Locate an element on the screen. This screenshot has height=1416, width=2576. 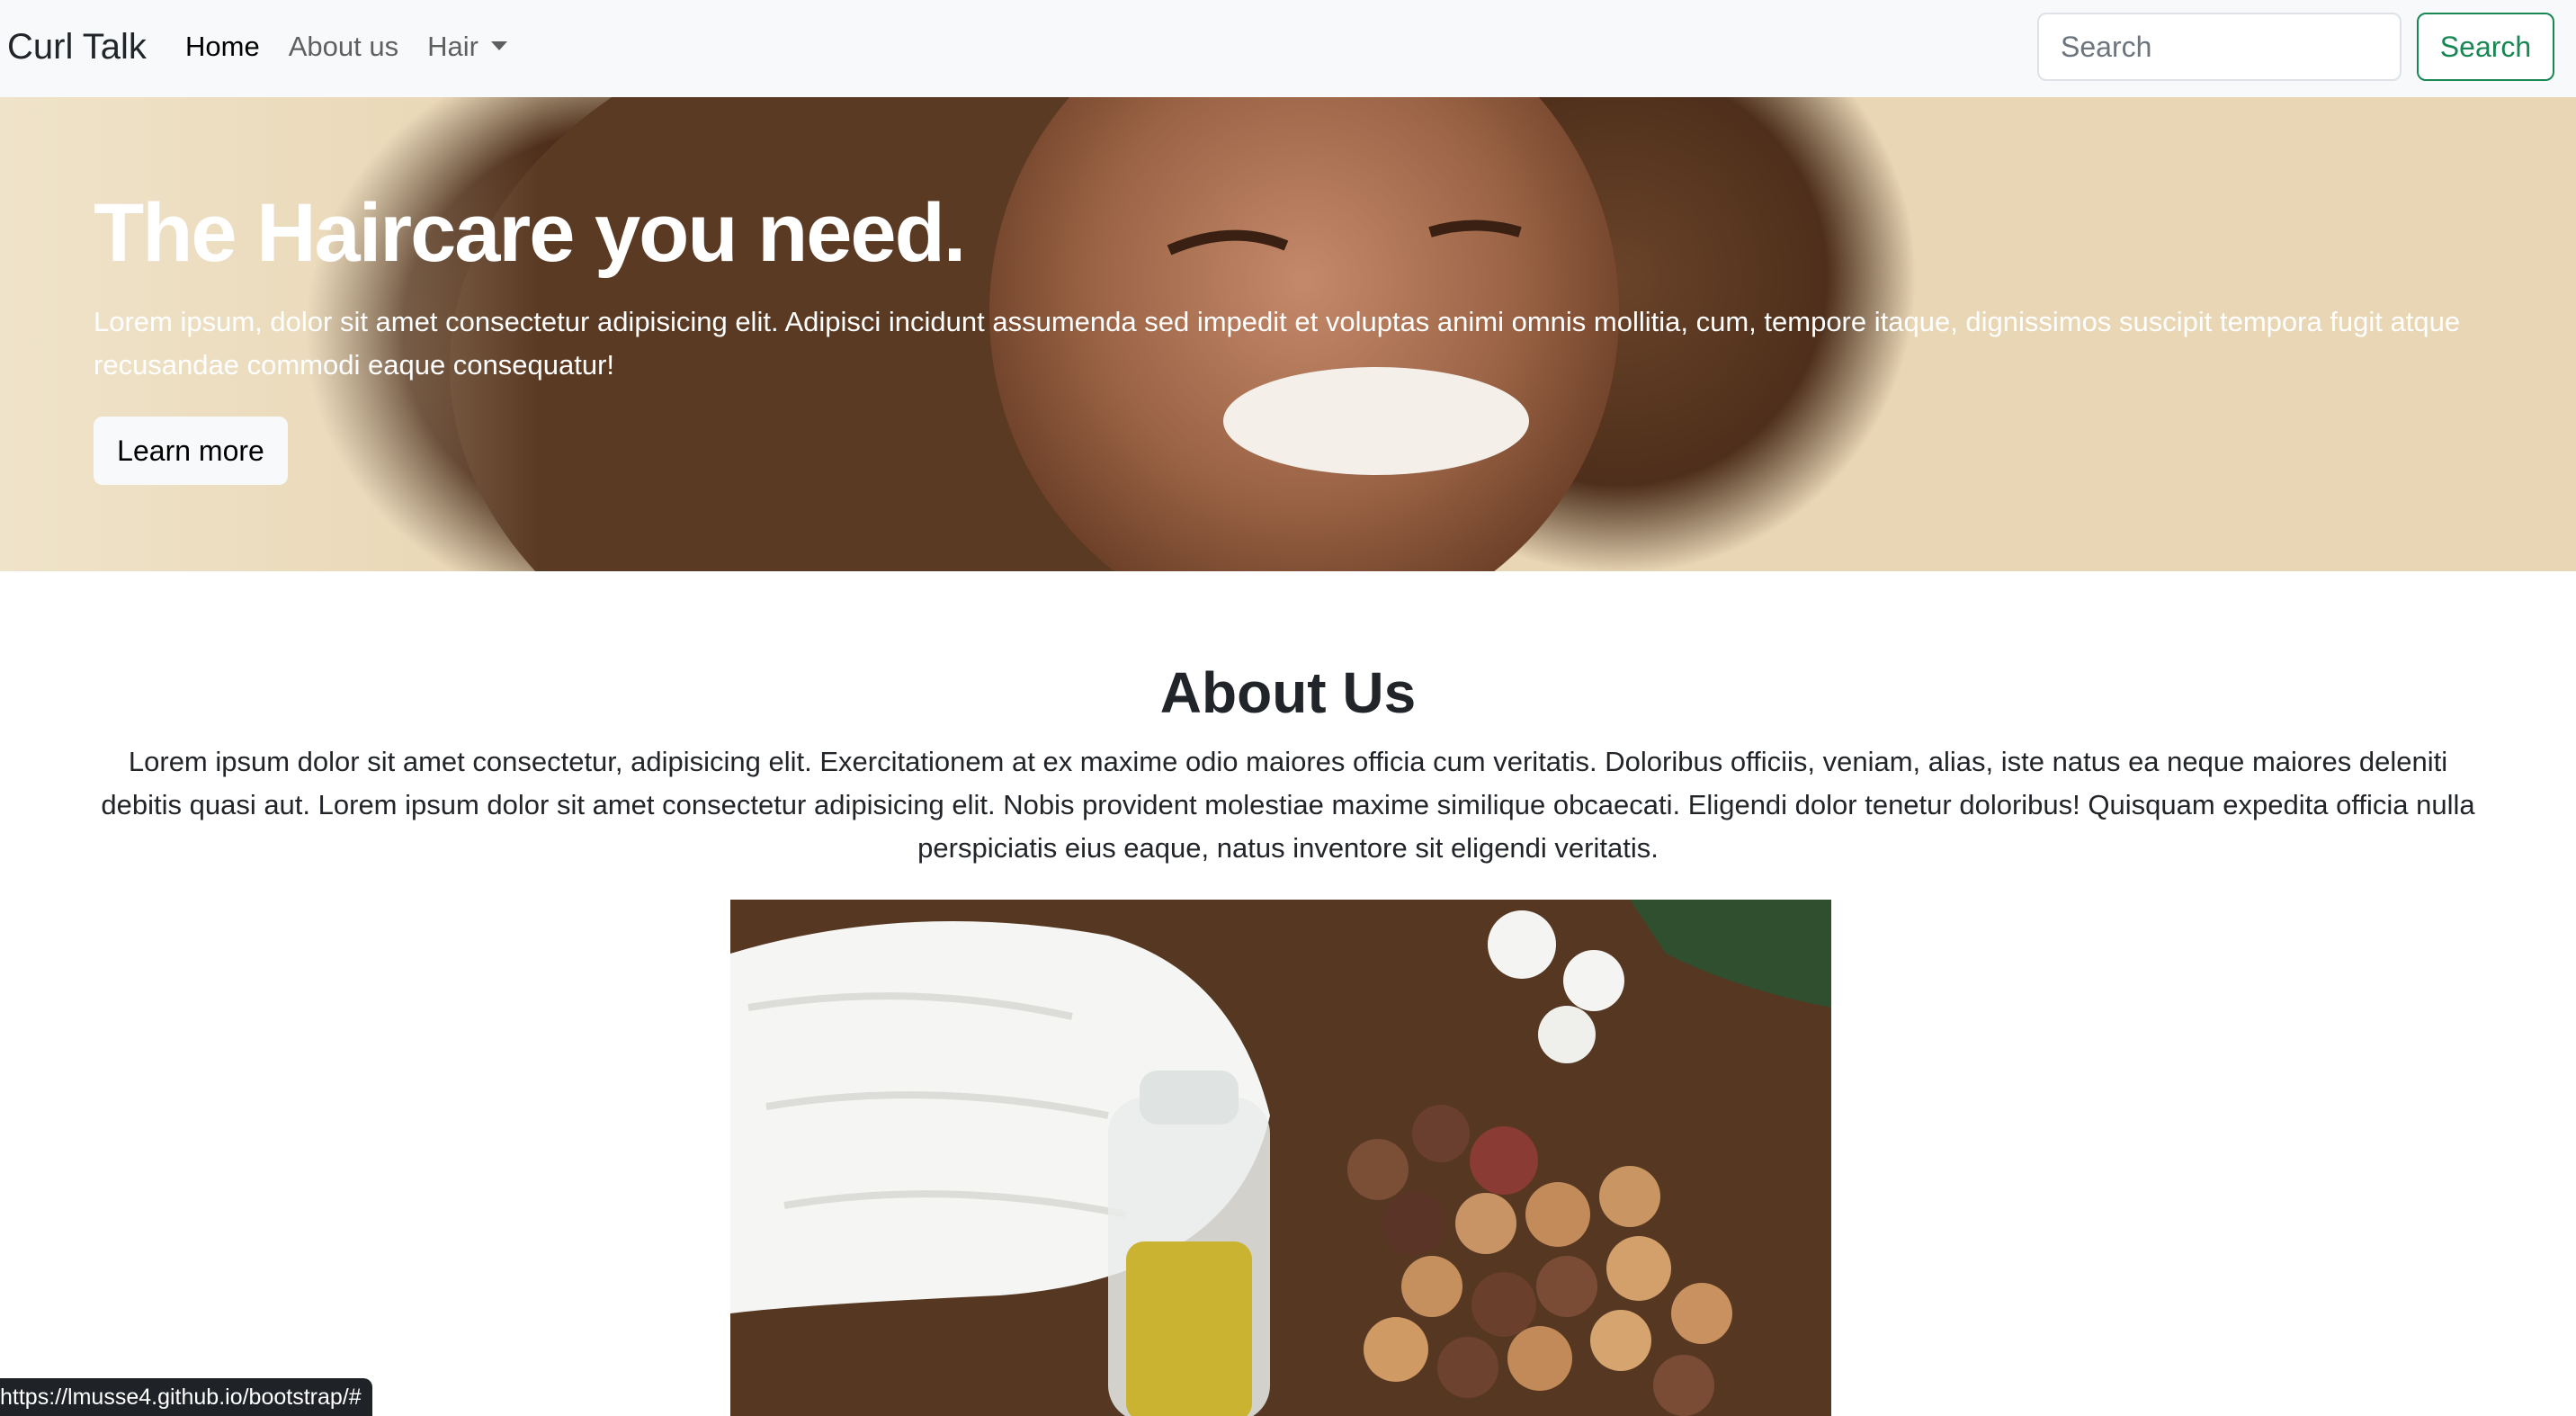
learn-more-button: Learn more is located at coordinates (191, 451).